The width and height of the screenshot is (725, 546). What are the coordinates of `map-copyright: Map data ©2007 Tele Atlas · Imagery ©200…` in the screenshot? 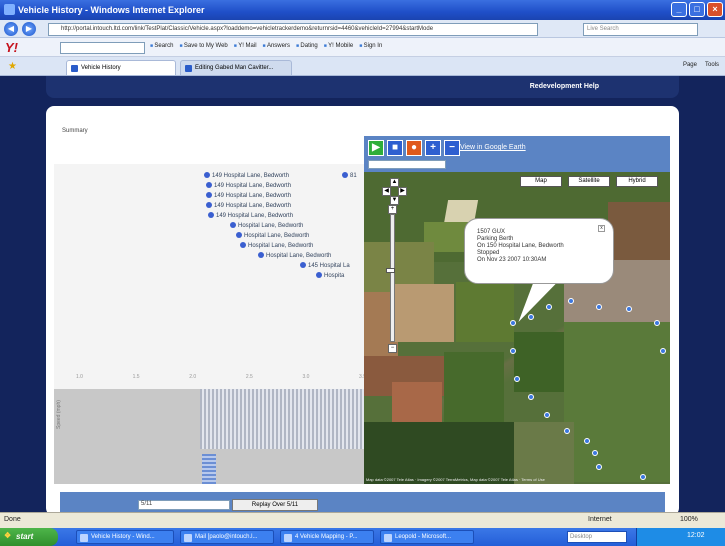 It's located at (455, 479).